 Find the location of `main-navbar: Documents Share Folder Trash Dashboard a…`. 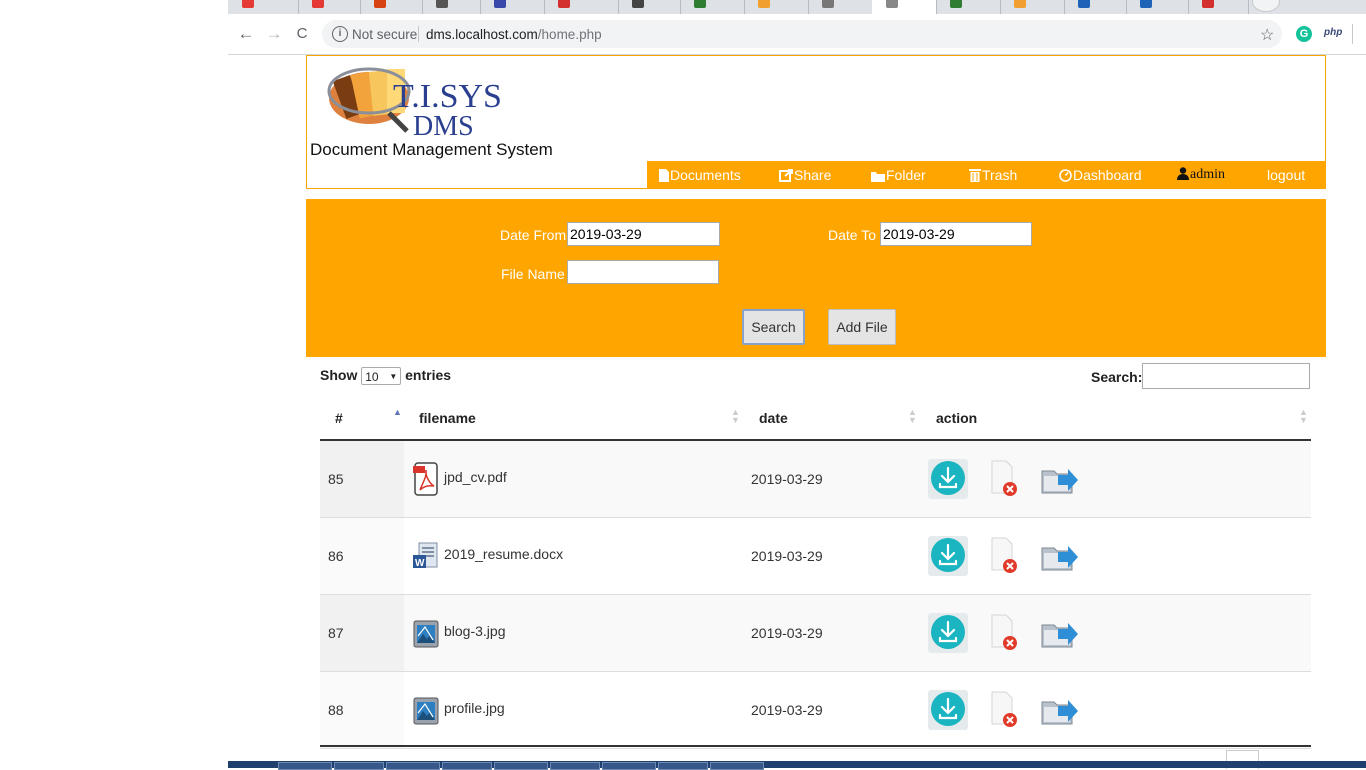

main-navbar: Documents Share Folder Trash Dashboard a… is located at coordinates (986, 174).